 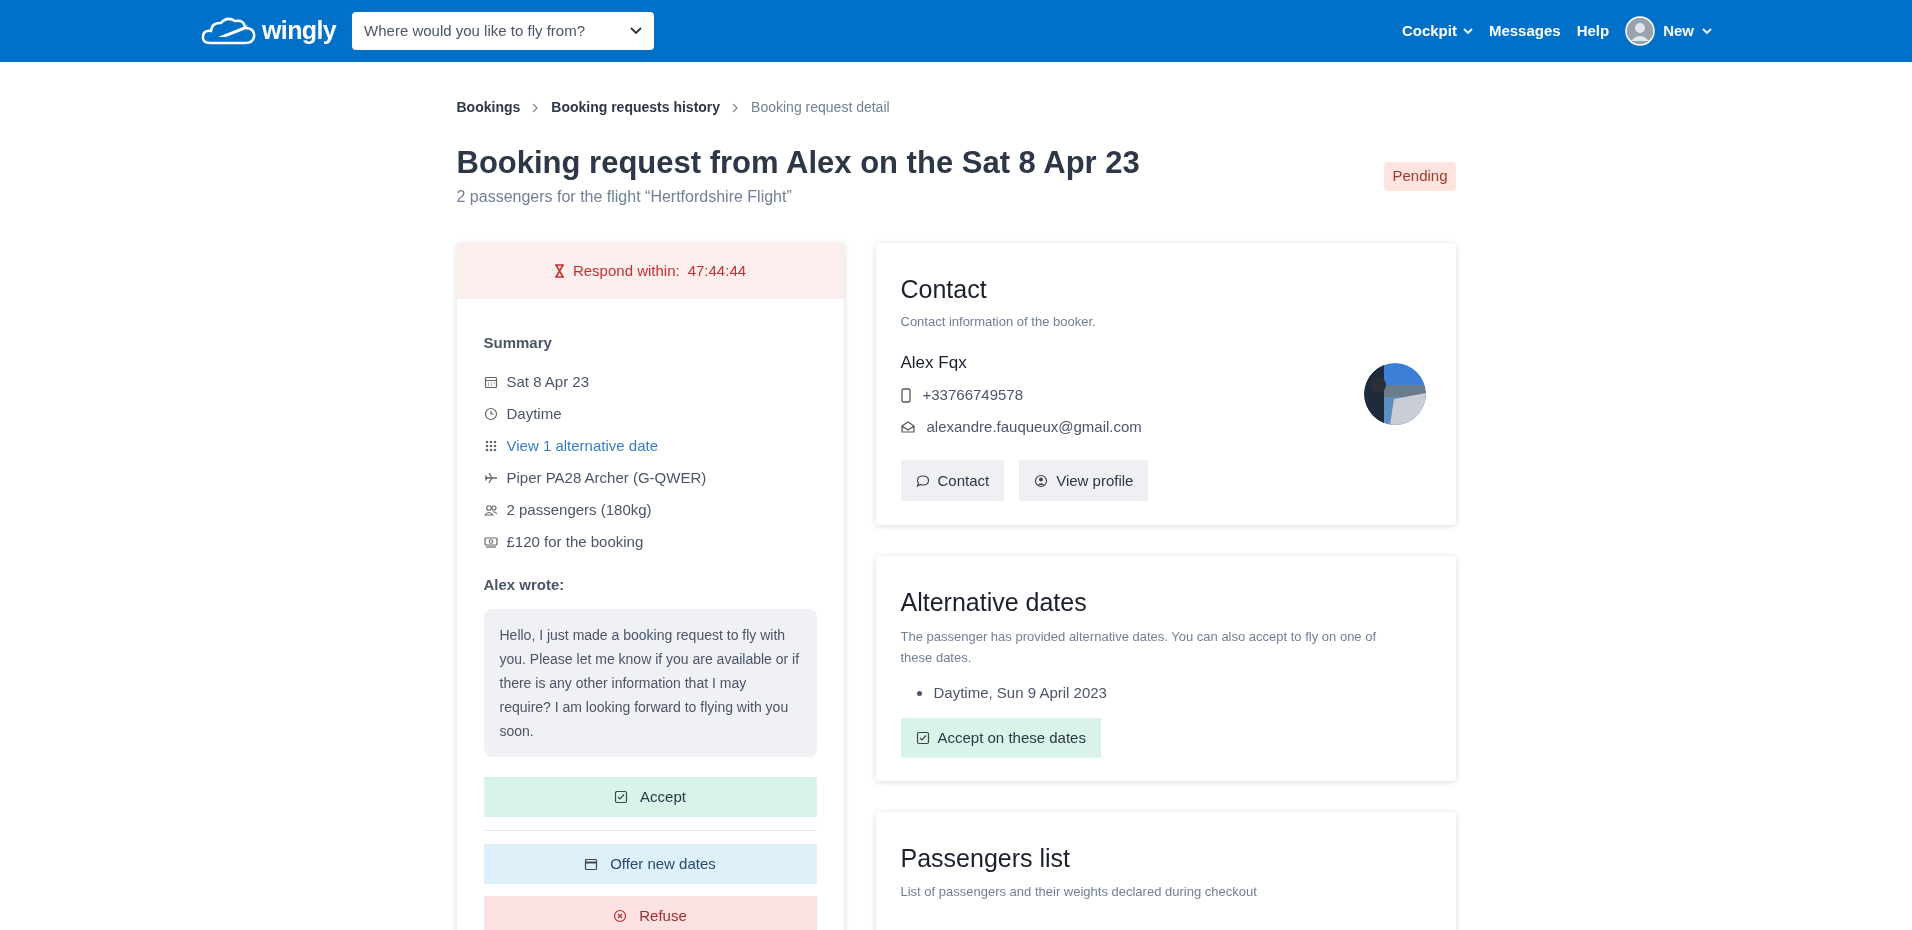 What do you see at coordinates (820, 107) in the screenshot?
I see `breadcrumb-link: Booking request detail` at bounding box center [820, 107].